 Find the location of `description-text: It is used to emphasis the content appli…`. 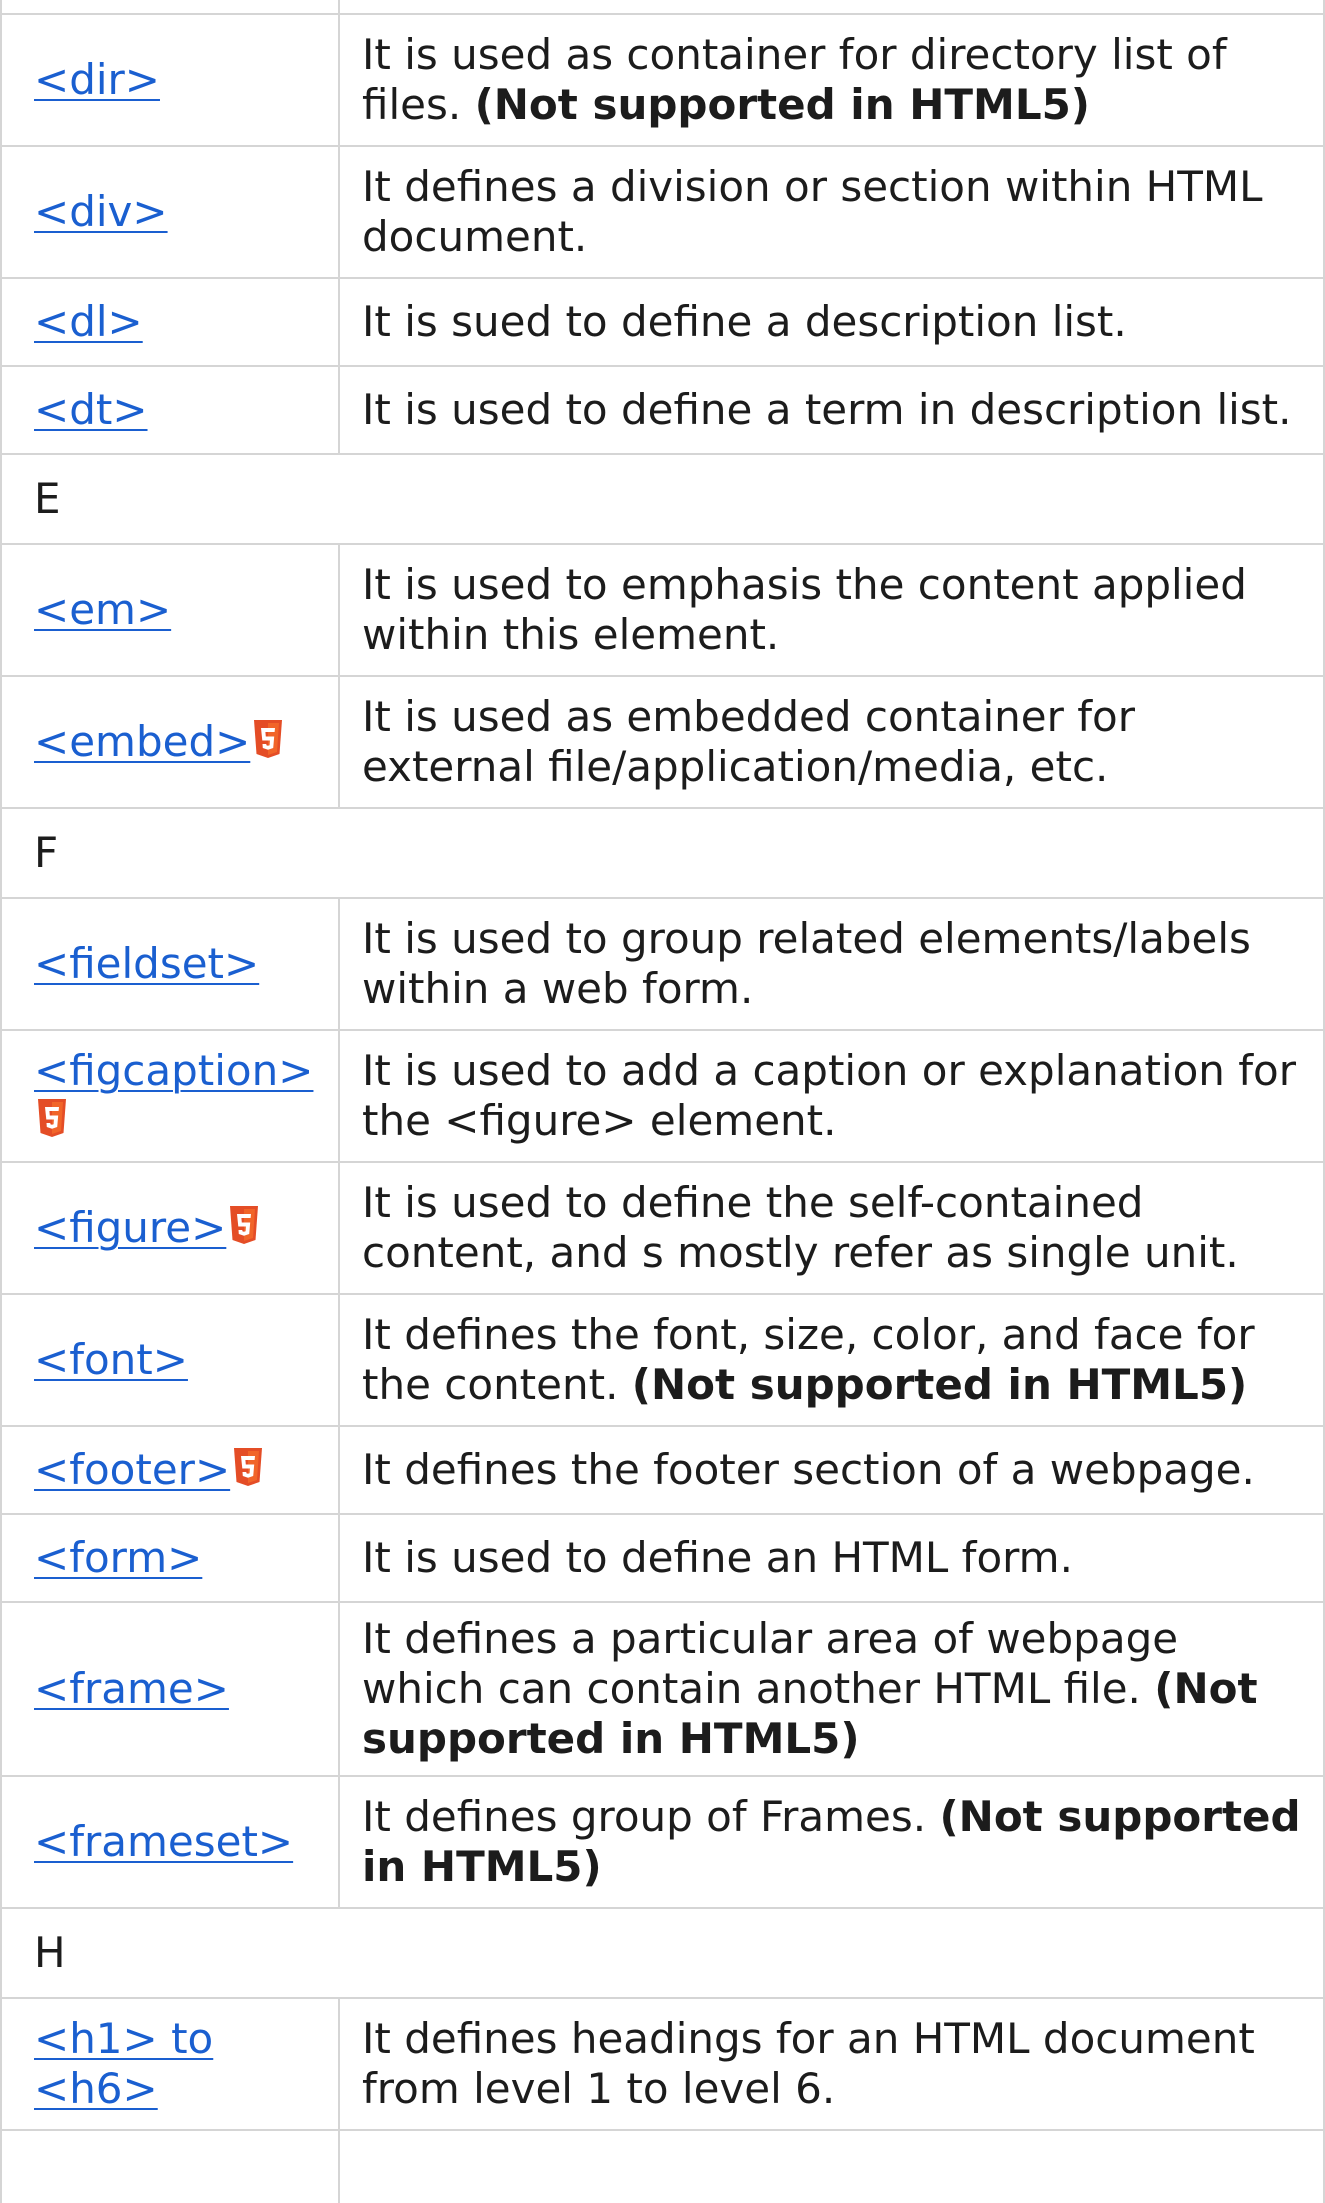

description-text: It is used to emphasis the content appli… is located at coordinates (804, 609).